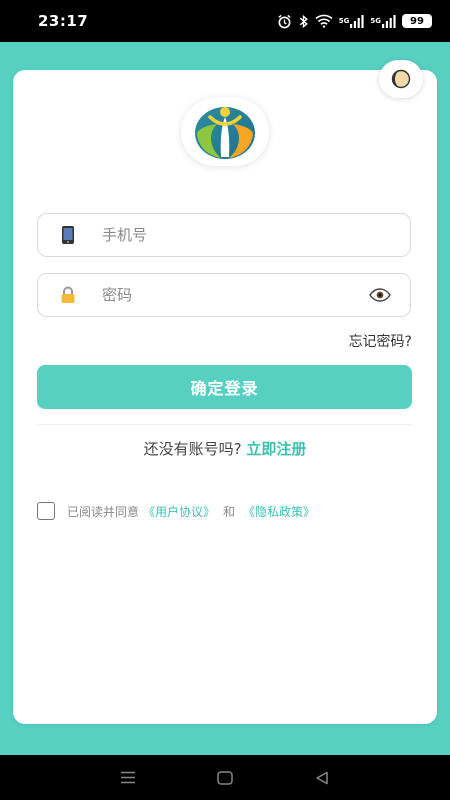  I want to click on register-row: 还没有账号吗? 立即注册, so click(225, 448).